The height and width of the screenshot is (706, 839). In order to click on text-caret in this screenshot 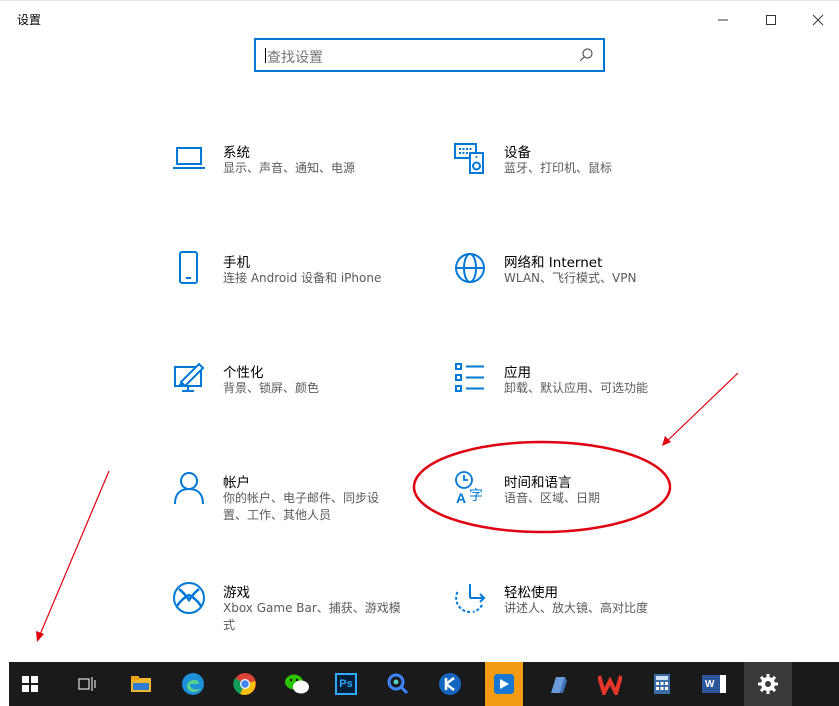, I will do `click(265, 55)`.